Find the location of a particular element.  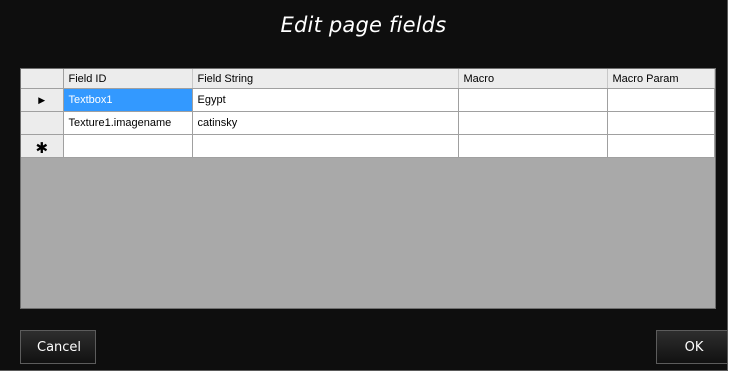

cell-field-string: Egypt is located at coordinates (325, 100).